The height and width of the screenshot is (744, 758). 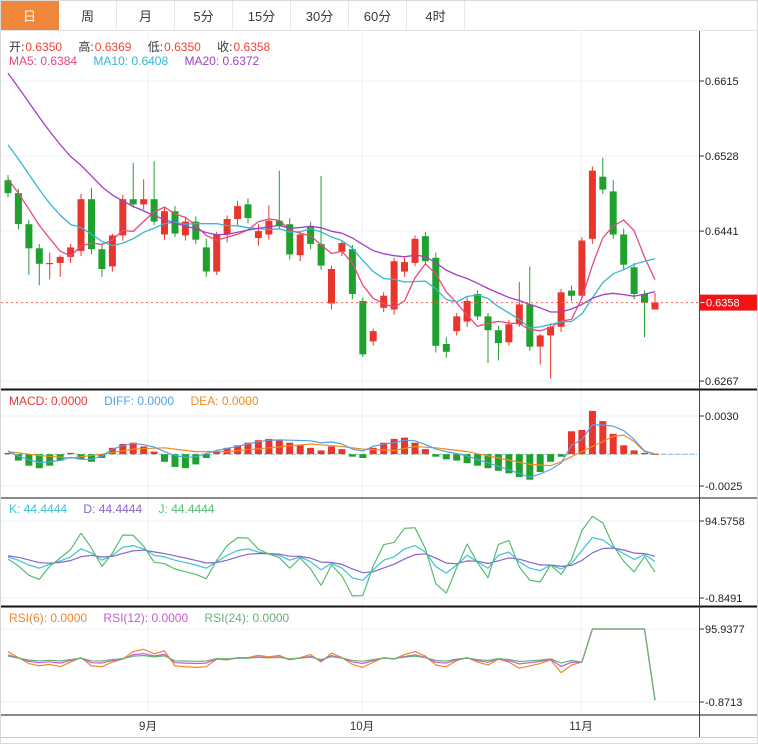 I want to click on tab-4hour: 4时, so click(x=436, y=15).